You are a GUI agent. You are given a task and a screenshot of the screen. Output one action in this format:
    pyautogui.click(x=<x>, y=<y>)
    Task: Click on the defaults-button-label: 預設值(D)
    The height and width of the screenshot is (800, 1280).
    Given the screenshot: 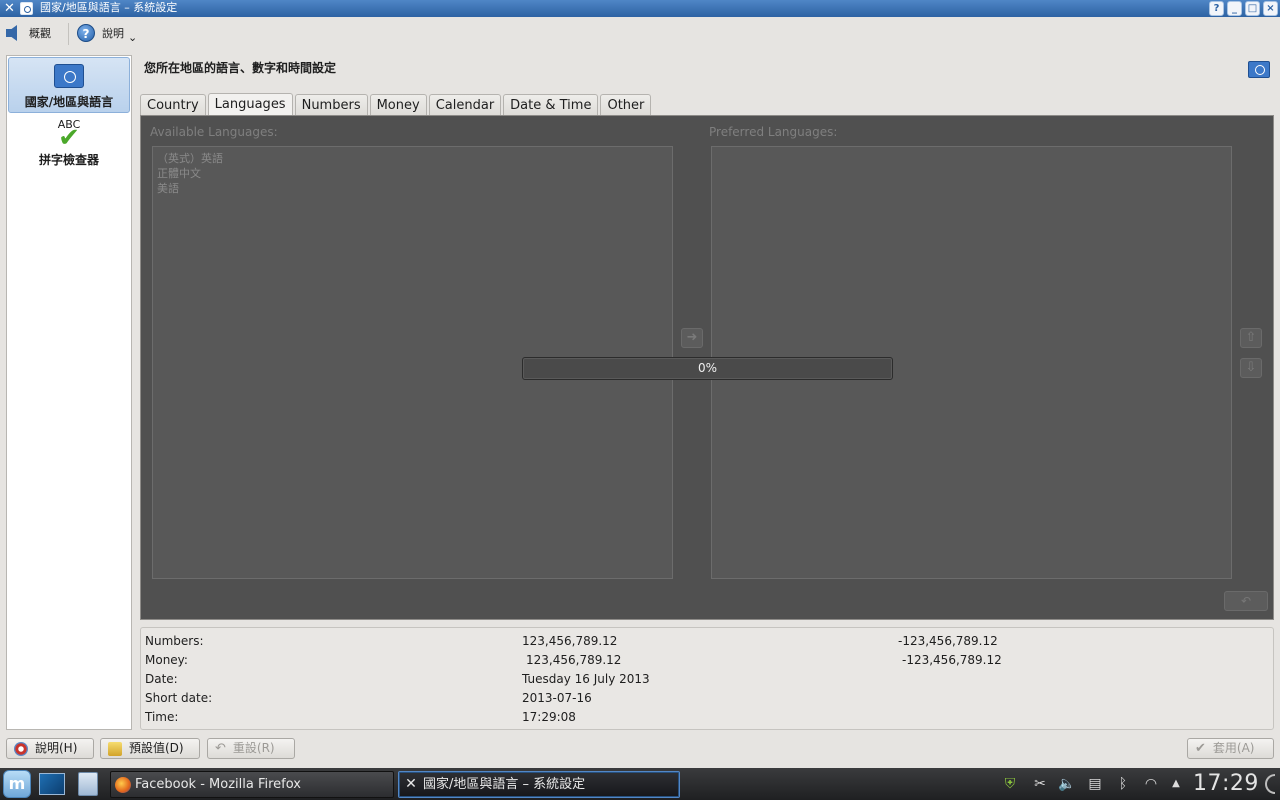 What is the action you would take?
    pyautogui.click(x=156, y=748)
    